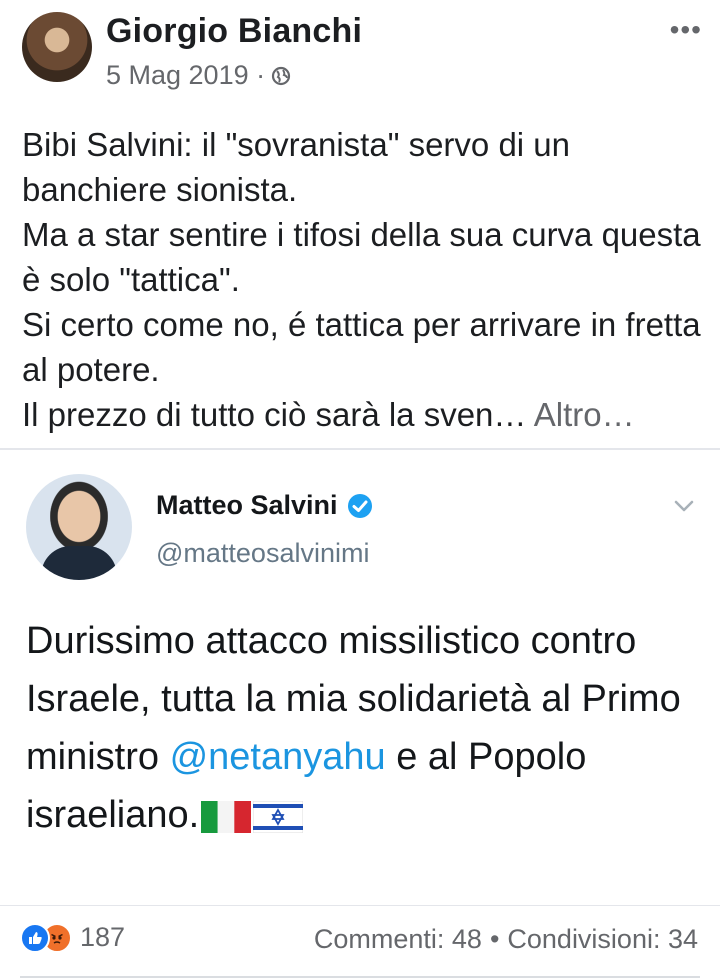  What do you see at coordinates (686, 30) in the screenshot?
I see `more-options-button: •••` at bounding box center [686, 30].